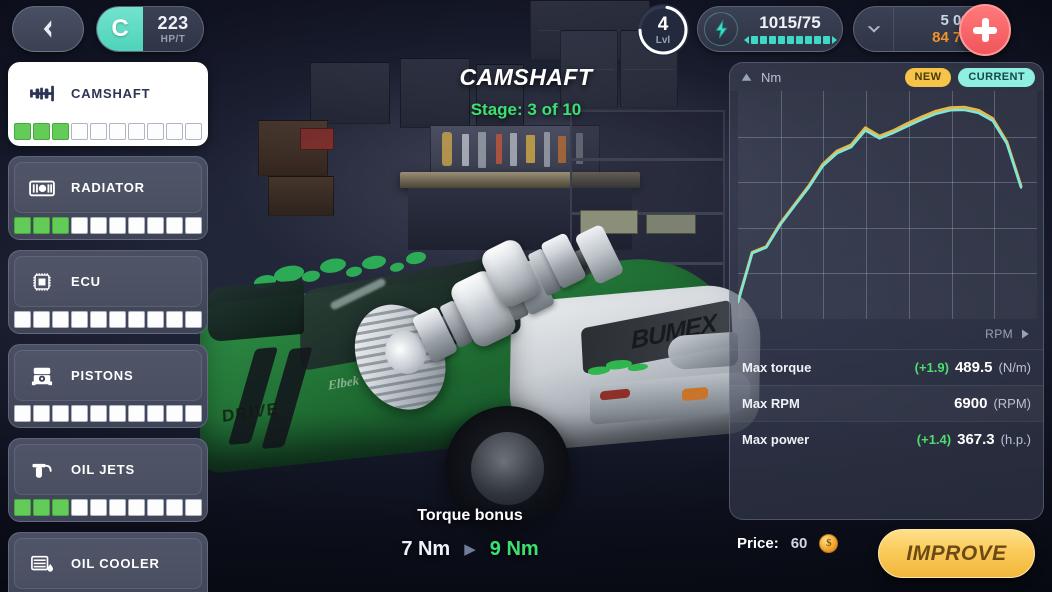  I want to click on sidebar-item-oil-cooler: OIL COOLER, so click(108, 562).